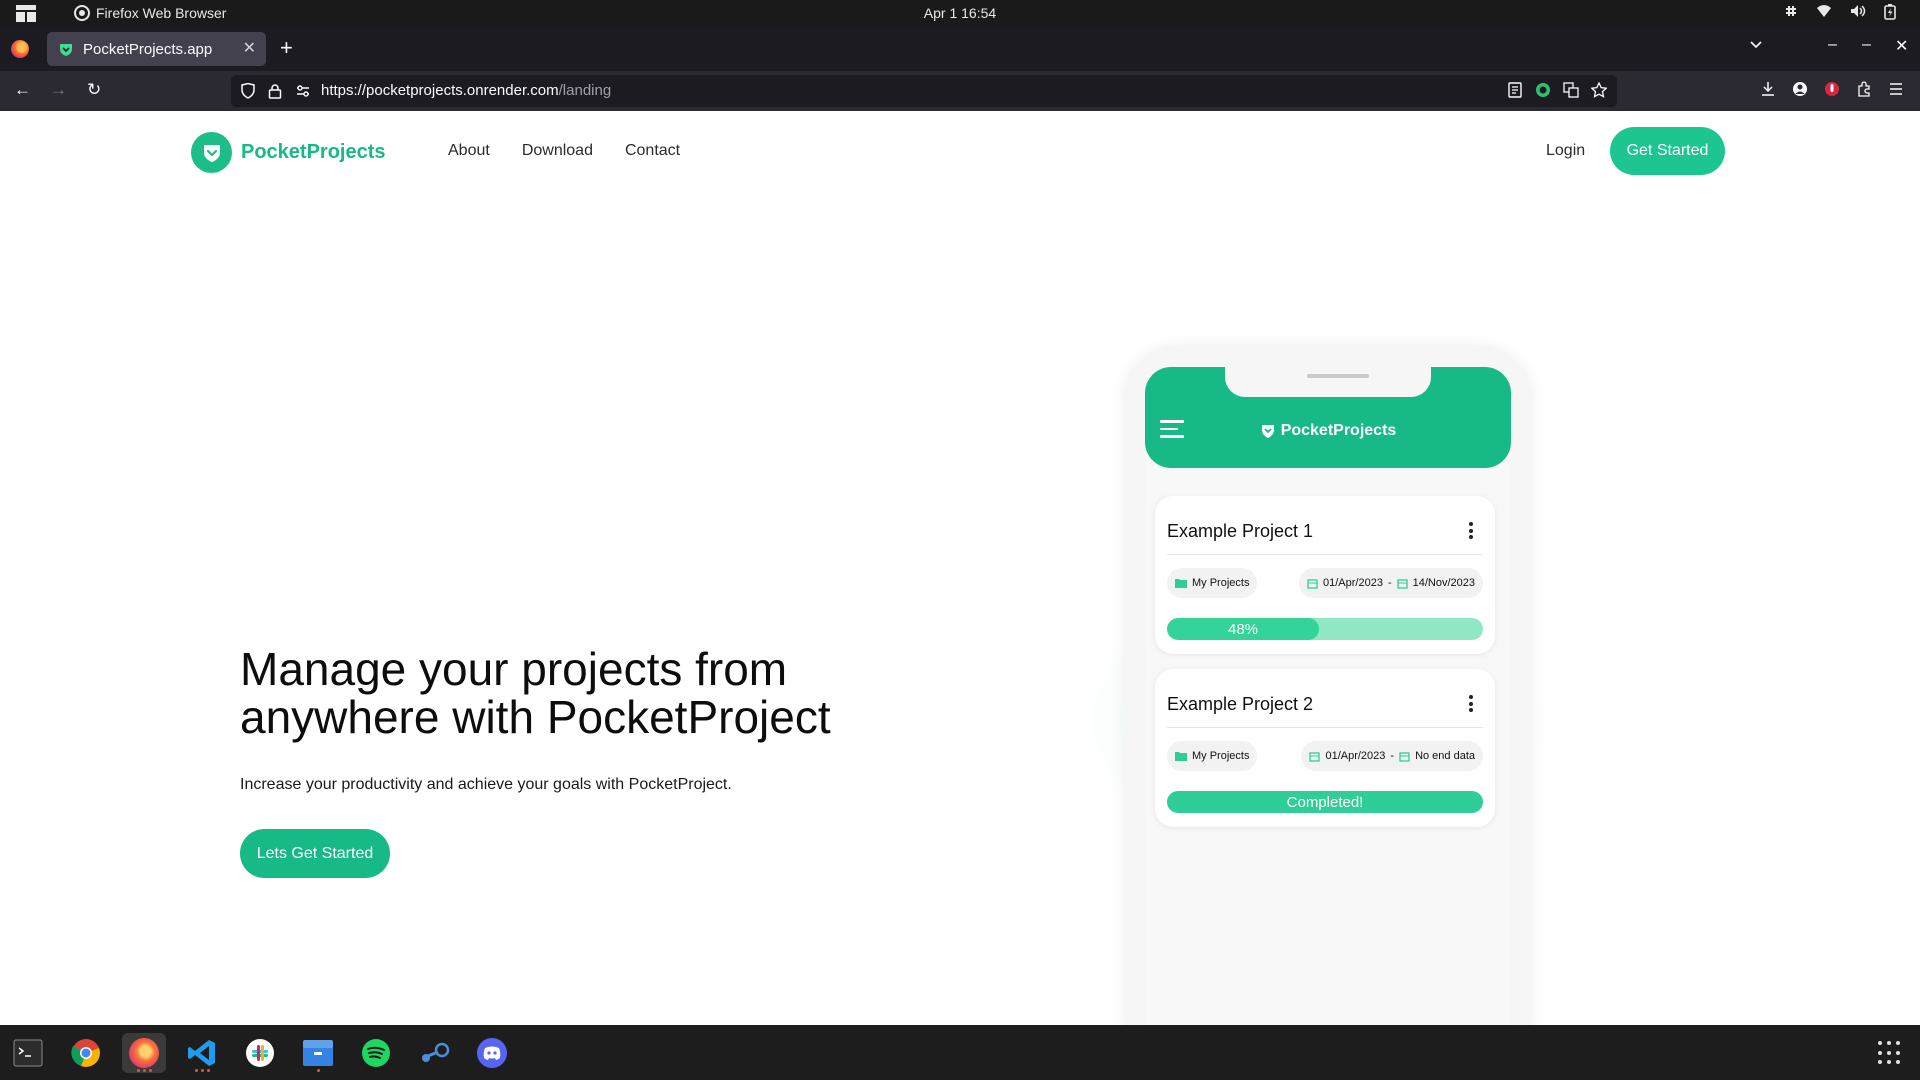  Describe the element at coordinates (469, 151) in the screenshot. I see `nav-link-about: About` at that location.